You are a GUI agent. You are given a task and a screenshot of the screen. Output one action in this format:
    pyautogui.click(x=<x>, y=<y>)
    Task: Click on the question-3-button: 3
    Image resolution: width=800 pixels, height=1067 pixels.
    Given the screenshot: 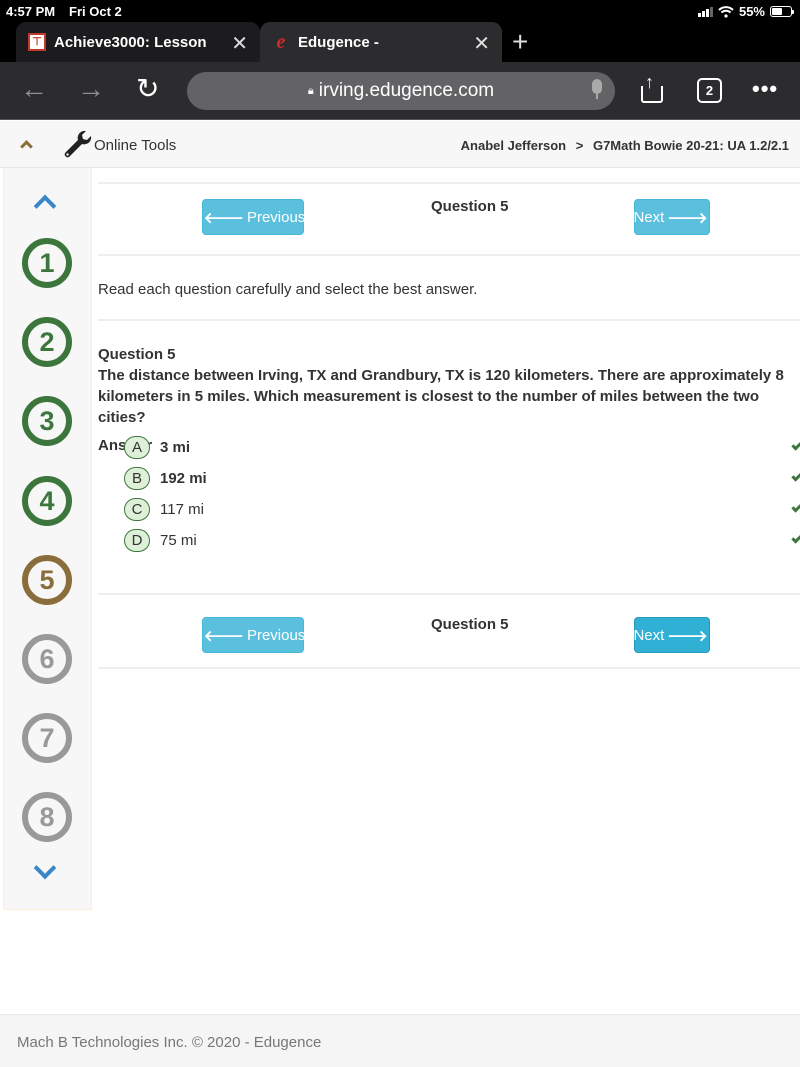 What is the action you would take?
    pyautogui.click(x=47, y=421)
    